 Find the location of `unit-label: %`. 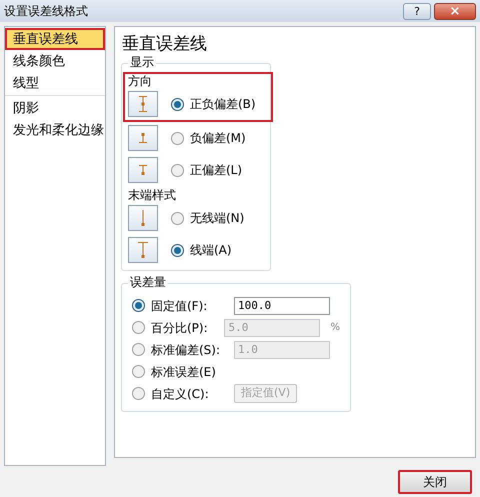

unit-label: % is located at coordinates (335, 328).